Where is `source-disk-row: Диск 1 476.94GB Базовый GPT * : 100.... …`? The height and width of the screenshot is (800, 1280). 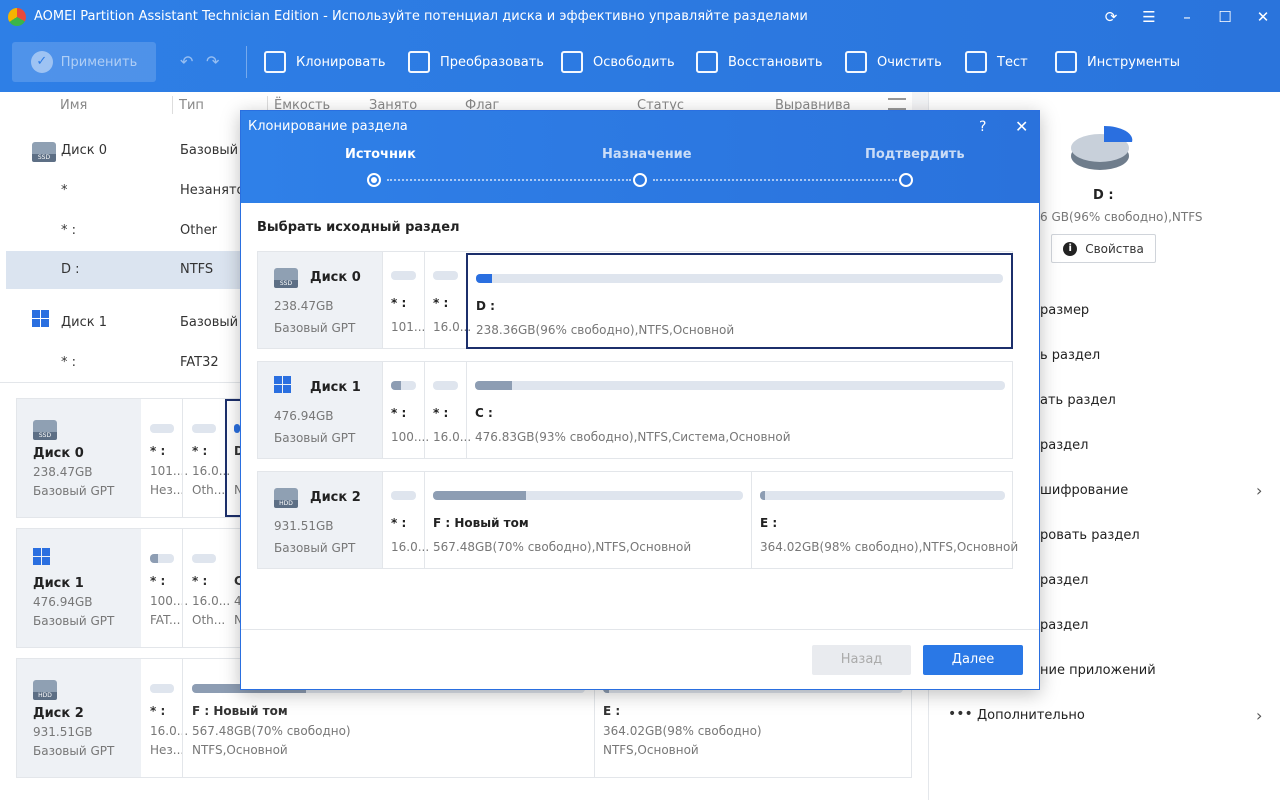
source-disk-row: Диск 1 476.94GB Базовый GPT * : 100.... … is located at coordinates (635, 410).